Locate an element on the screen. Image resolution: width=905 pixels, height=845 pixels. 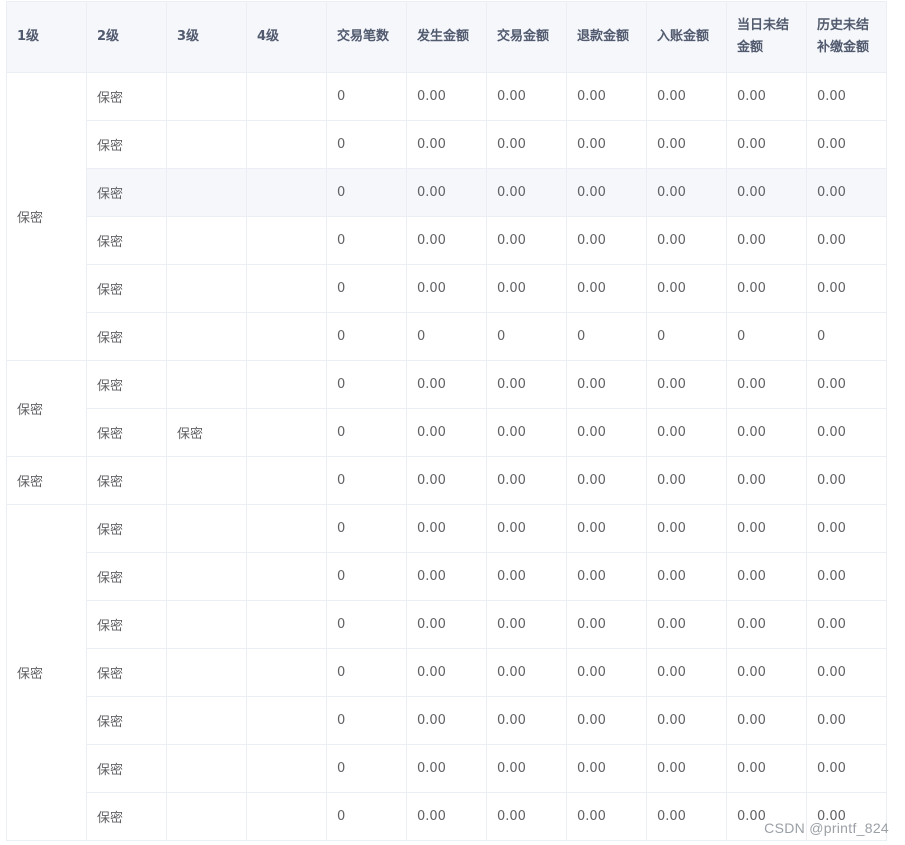
table-row: 保密 0 0 0 0 0 0 0 is located at coordinates (447, 336).